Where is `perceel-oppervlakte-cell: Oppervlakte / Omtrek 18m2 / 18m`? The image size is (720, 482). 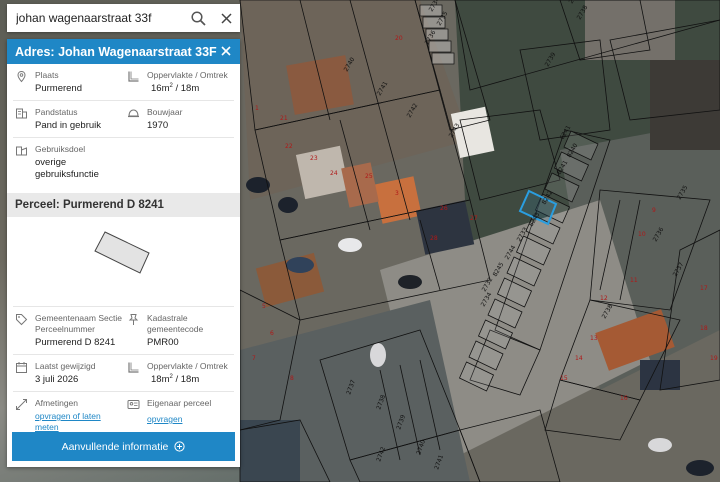 perceel-oppervlakte-cell: Oppervlakte / Omtrek 18m2 / 18m is located at coordinates (179, 373).